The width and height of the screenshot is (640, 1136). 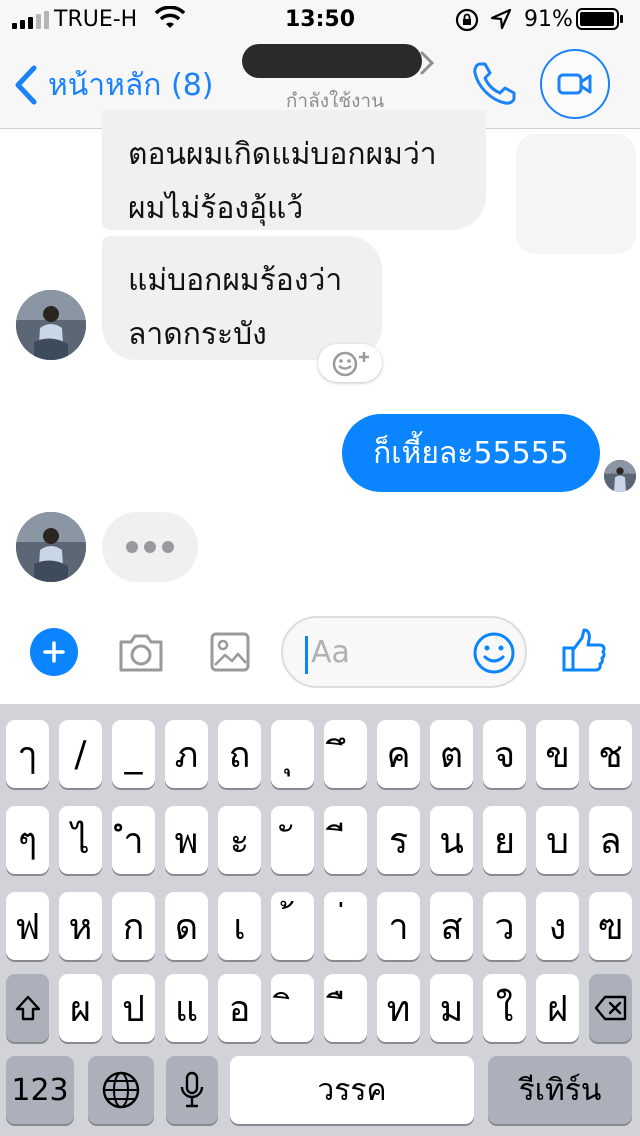 I want to click on key-label: บ, so click(x=557, y=841).